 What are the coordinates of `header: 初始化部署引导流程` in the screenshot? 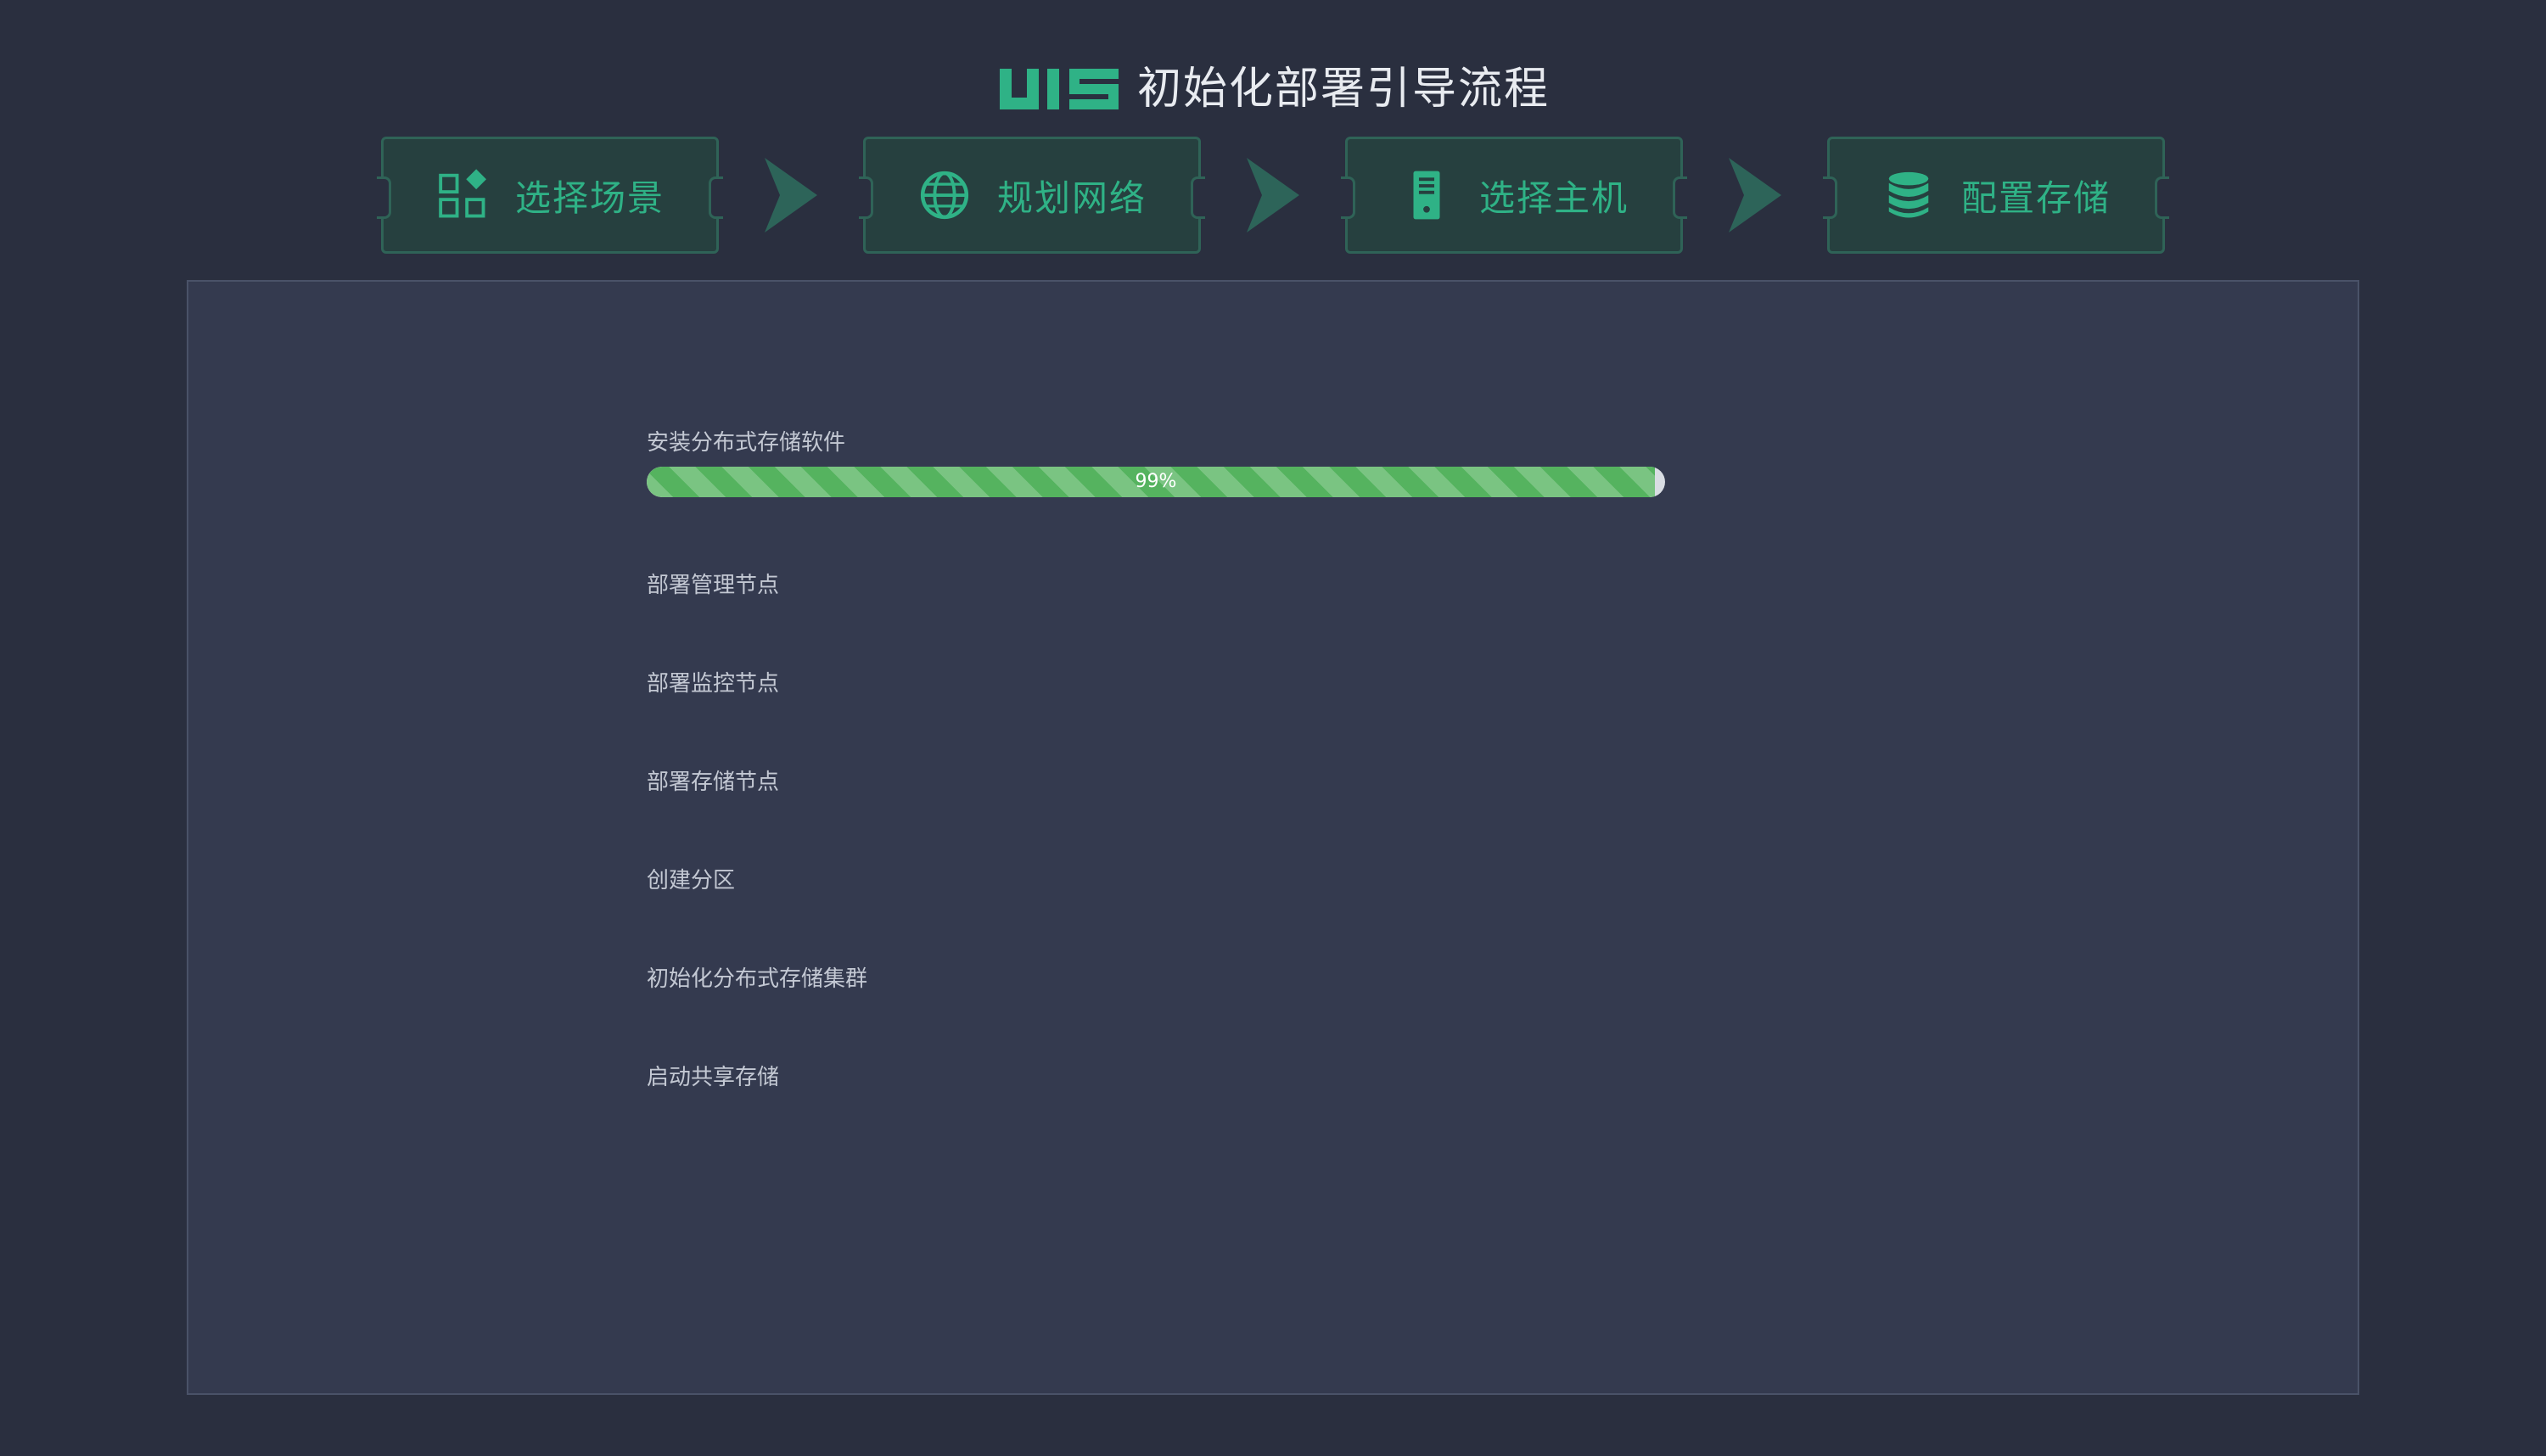 It's located at (1273, 89).